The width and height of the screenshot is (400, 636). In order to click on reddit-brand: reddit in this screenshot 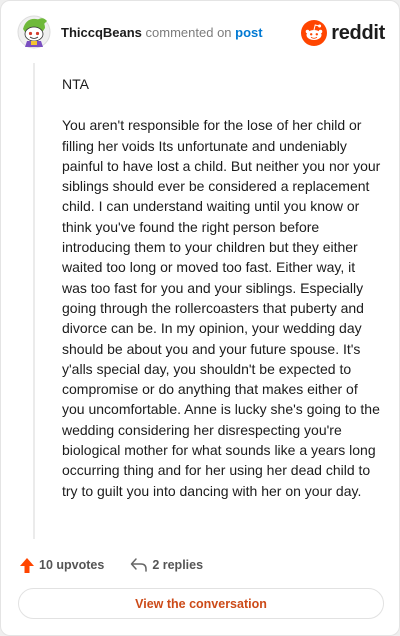, I will do `click(343, 33)`.